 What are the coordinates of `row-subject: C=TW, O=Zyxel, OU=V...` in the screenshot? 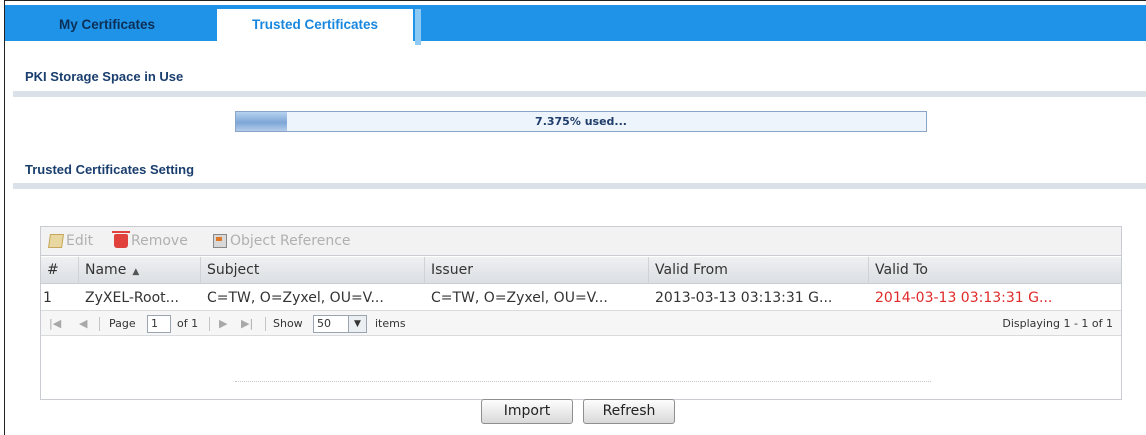 It's located at (295, 298).